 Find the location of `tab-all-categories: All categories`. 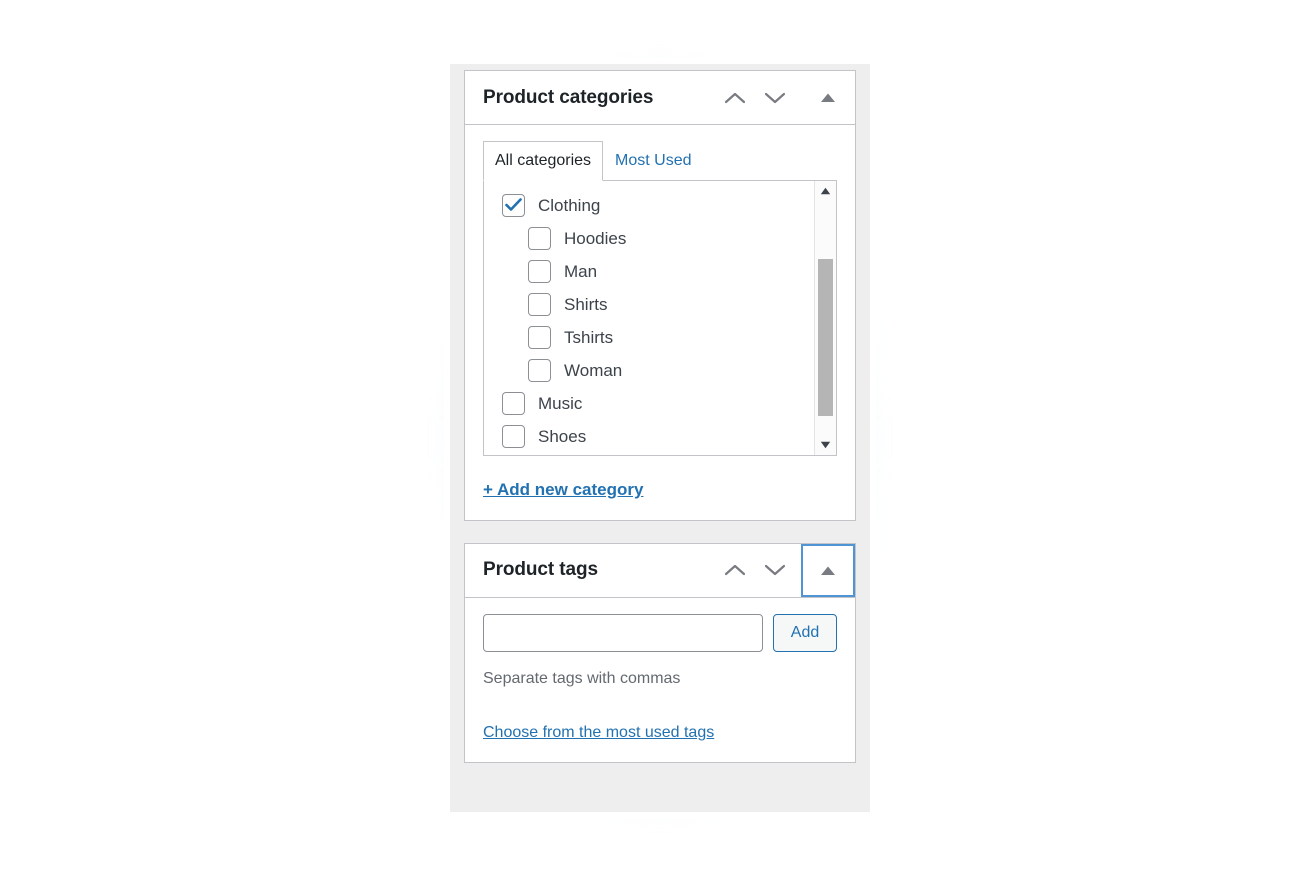

tab-all-categories: All categories is located at coordinates (543, 161).